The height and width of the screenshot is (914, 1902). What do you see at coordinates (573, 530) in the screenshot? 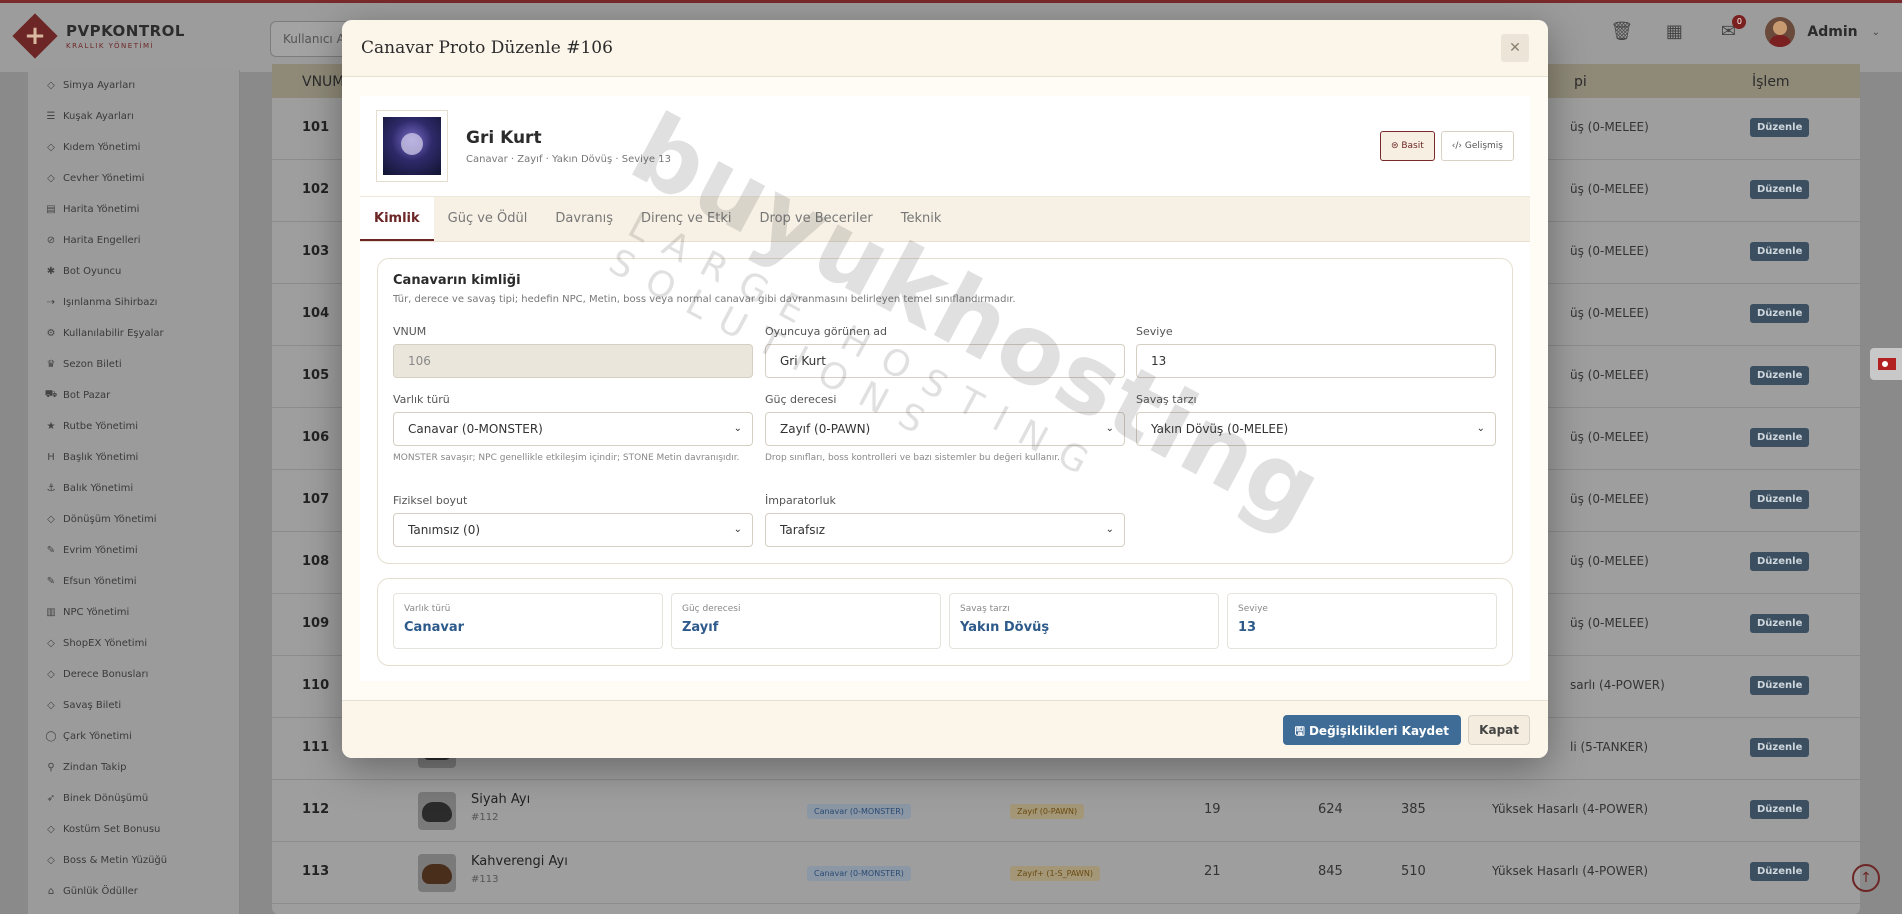
I see `size-select: Tanımsız (0) ⌄` at bounding box center [573, 530].